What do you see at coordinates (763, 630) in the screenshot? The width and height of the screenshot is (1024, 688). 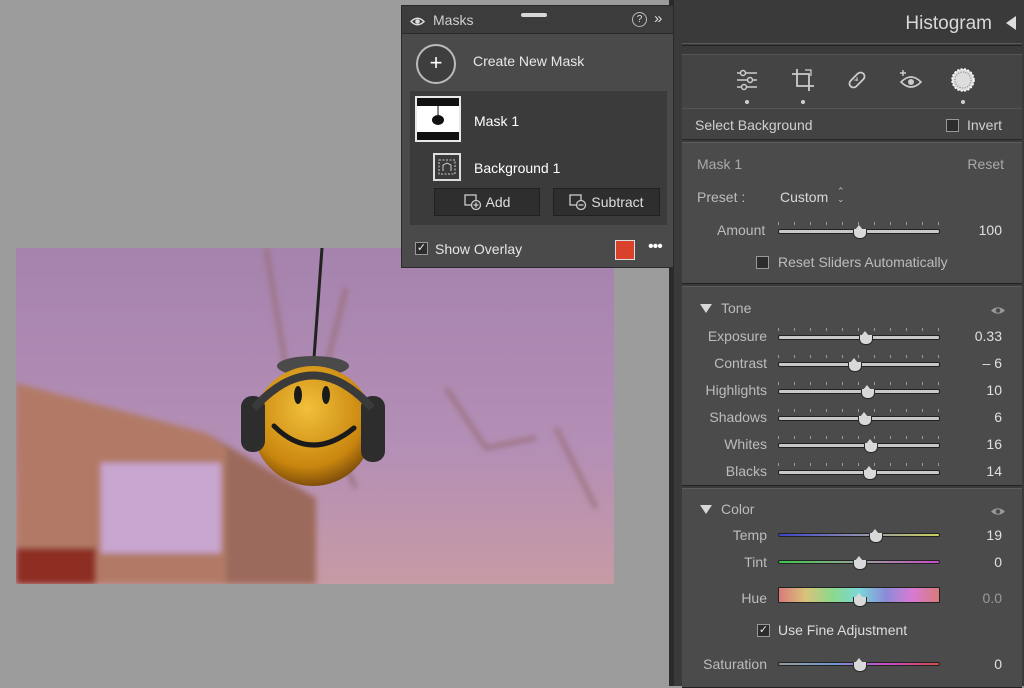 I see `fine-adjustment-checkbox: ✓` at bounding box center [763, 630].